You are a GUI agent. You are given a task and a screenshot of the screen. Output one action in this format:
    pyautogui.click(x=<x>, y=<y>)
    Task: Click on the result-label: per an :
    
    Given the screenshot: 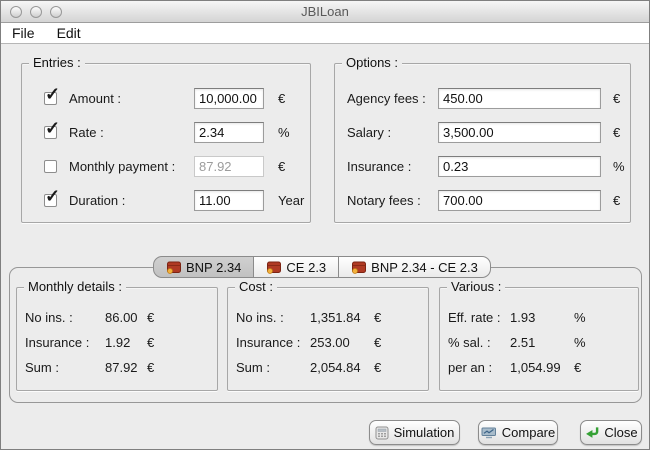 What is the action you would take?
    pyautogui.click(x=470, y=367)
    